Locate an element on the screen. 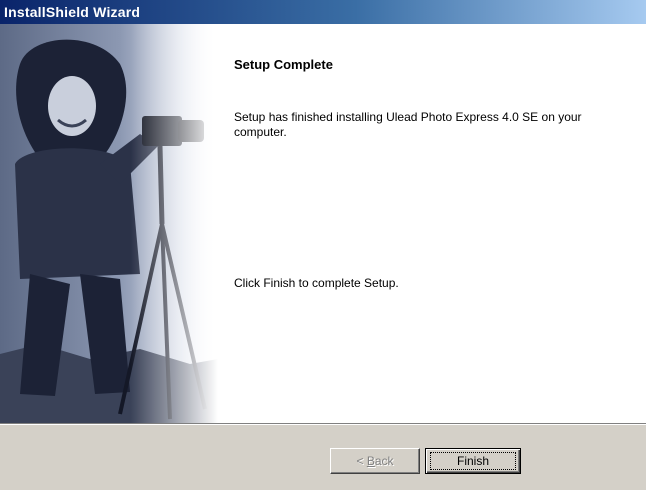  back-button-prefix: < is located at coordinates (361, 460).